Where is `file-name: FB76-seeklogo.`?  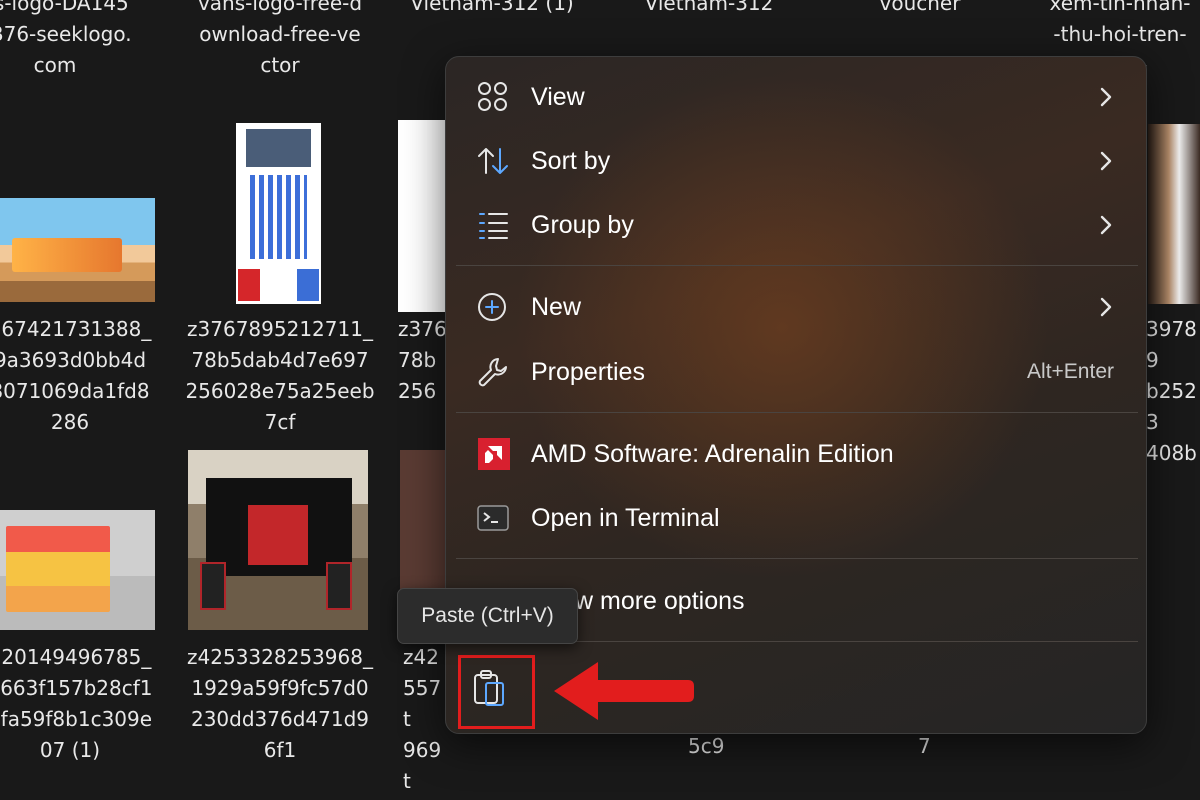
file-name: FB76-seeklogo. is located at coordinates (66, 34).